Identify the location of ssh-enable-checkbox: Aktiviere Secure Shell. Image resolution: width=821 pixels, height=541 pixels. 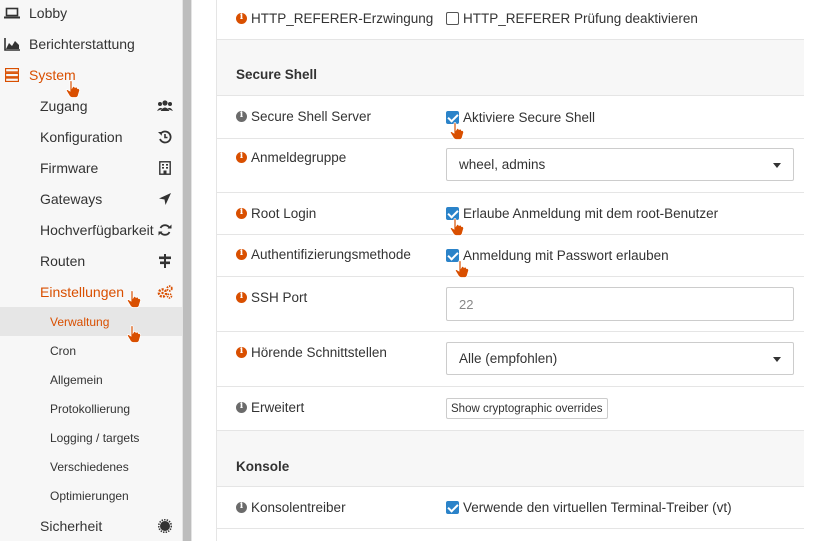
(520, 117).